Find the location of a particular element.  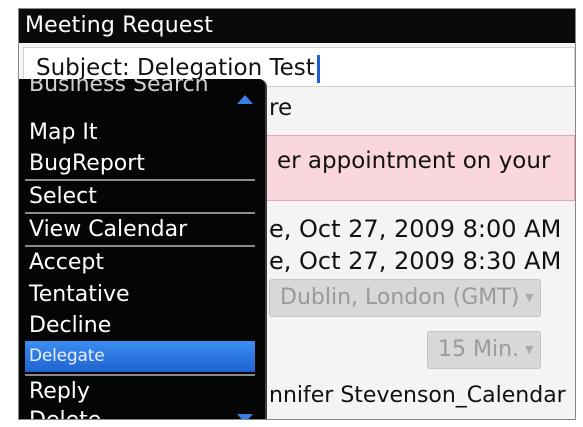

menu-item-decline: Decline is located at coordinates (140, 325).